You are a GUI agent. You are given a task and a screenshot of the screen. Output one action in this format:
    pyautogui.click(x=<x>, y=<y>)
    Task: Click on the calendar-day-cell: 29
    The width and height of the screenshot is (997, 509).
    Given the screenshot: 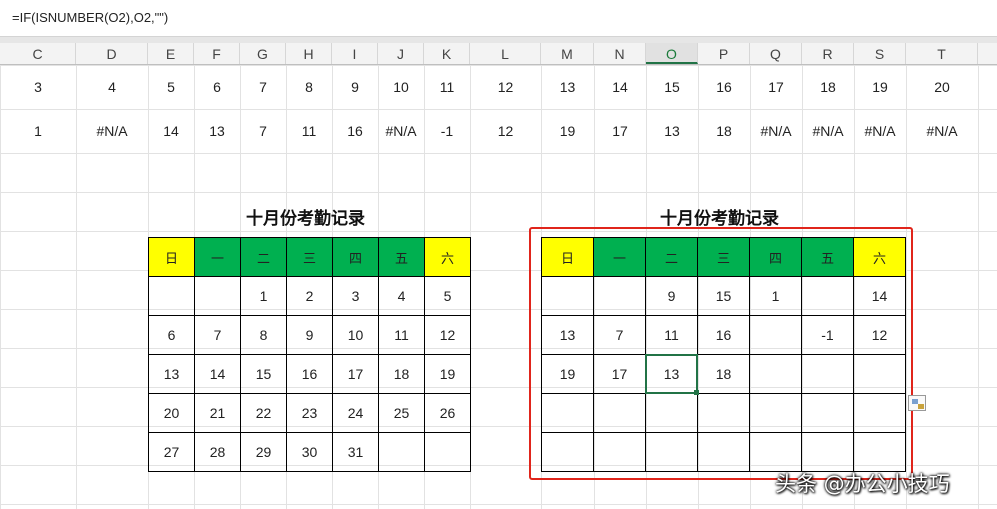 What is the action you would take?
    pyautogui.click(x=263, y=452)
    